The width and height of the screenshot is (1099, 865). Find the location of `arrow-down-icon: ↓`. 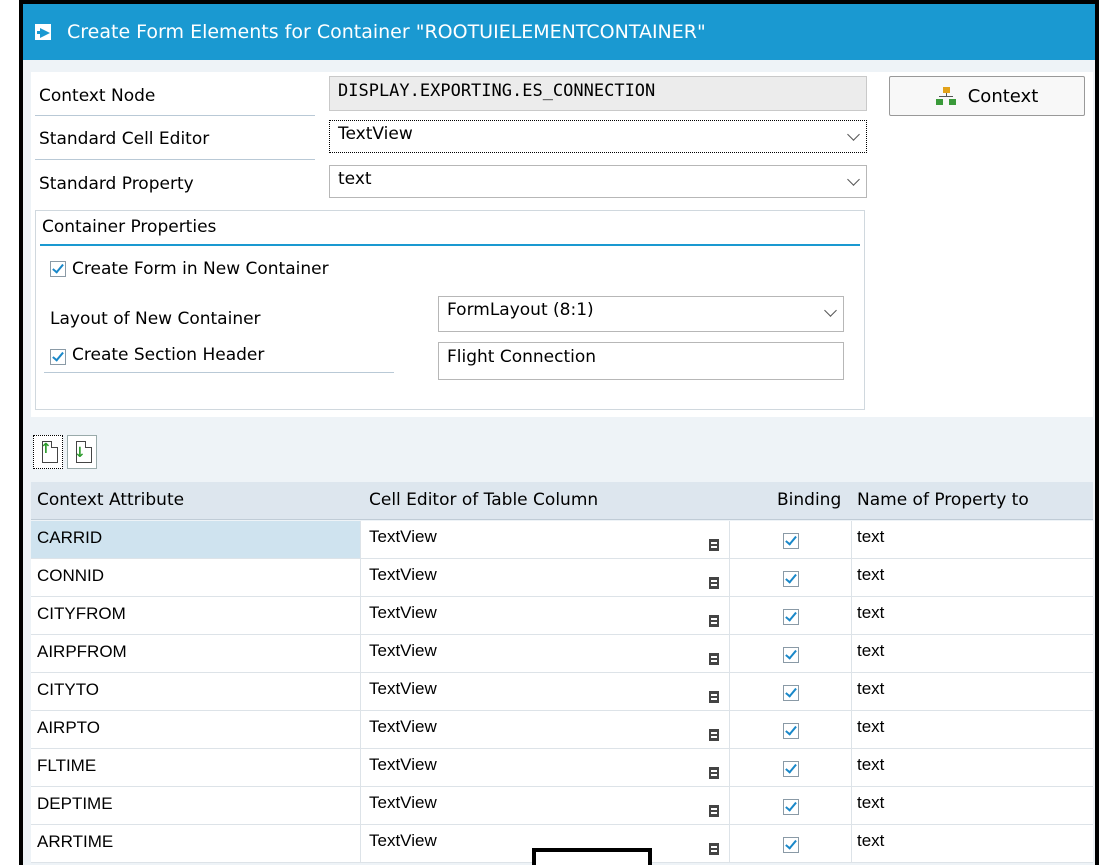

arrow-down-icon: ↓ is located at coordinates (80, 453).